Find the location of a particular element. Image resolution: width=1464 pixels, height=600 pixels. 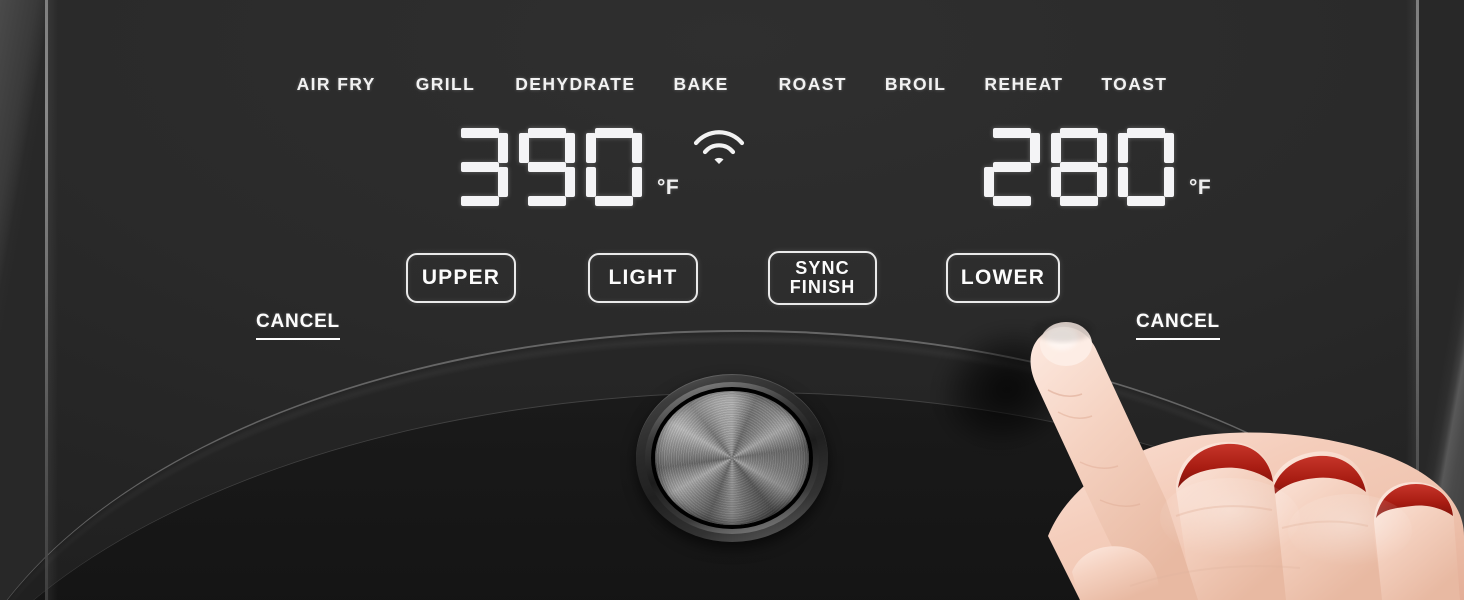

upper-button: UPPER is located at coordinates (461, 278).